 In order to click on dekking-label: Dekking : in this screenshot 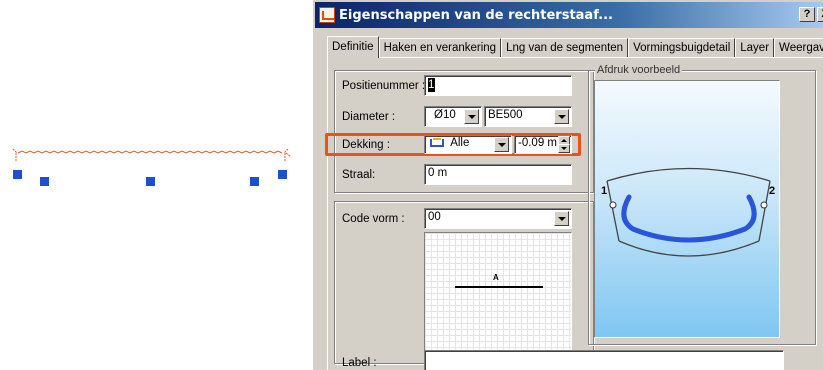, I will do `click(366, 145)`.